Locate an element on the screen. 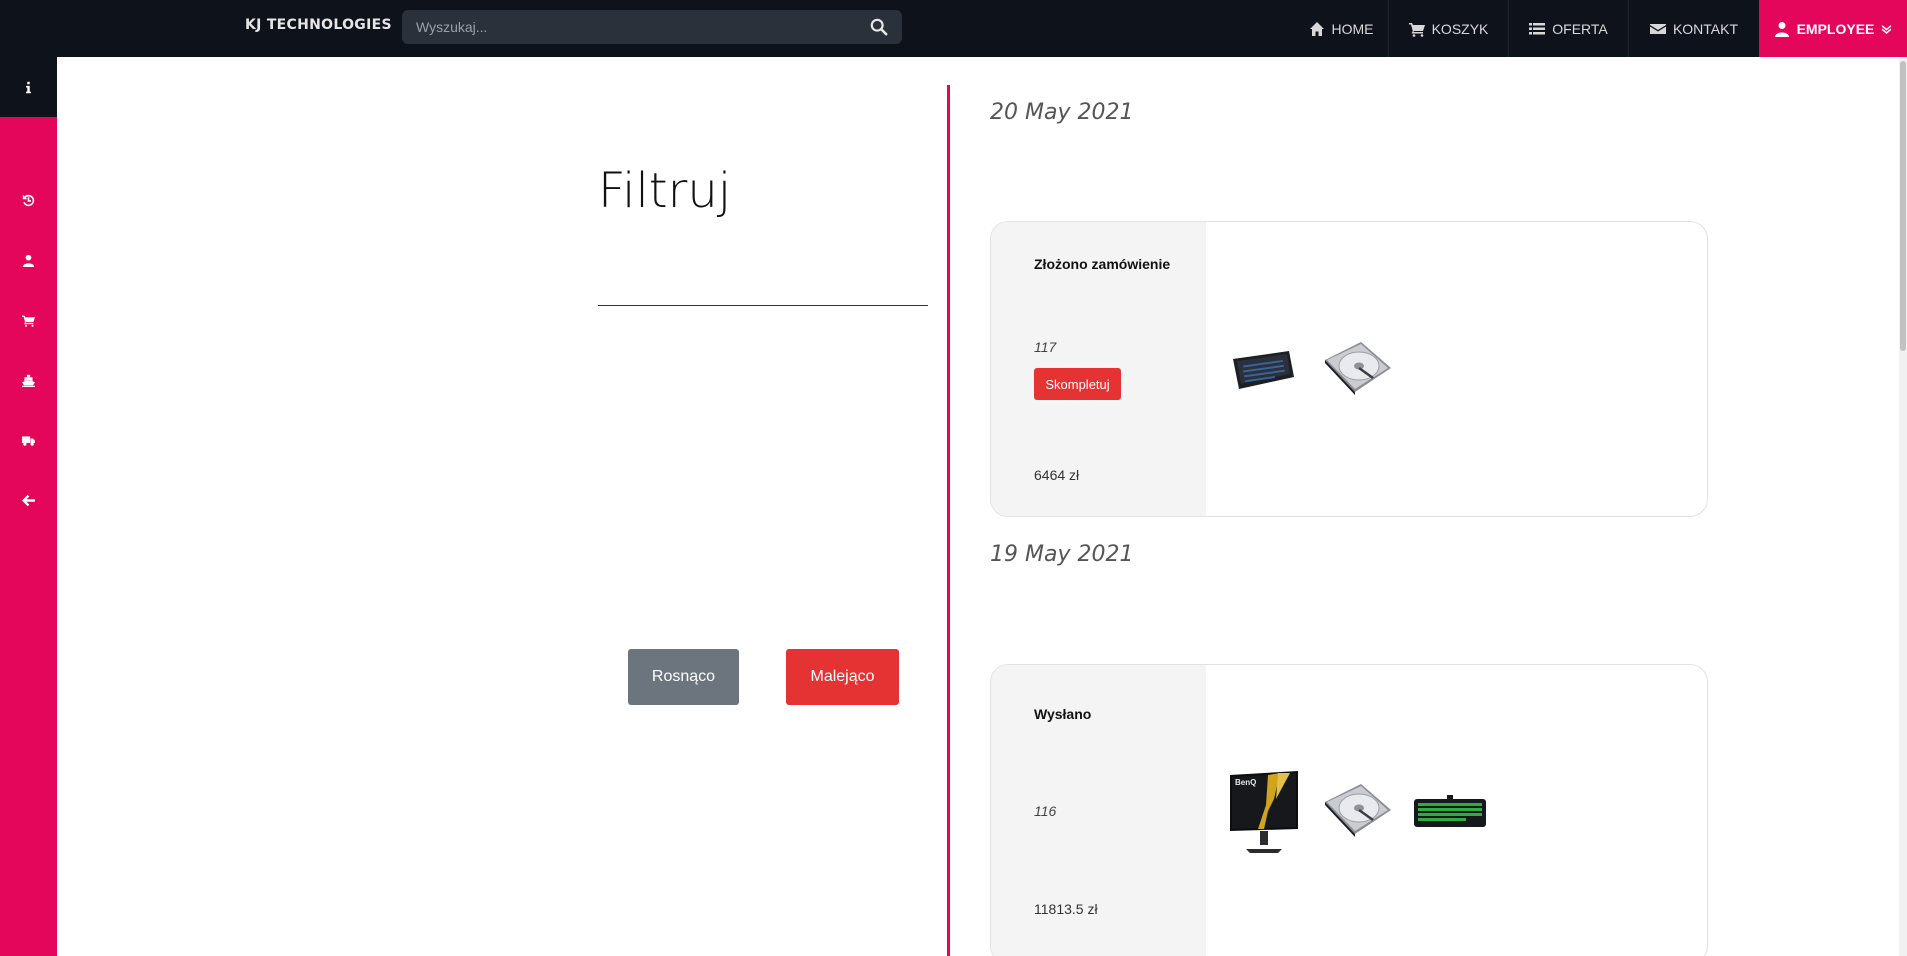  nav-offer-label: OFERTA is located at coordinates (1580, 28).